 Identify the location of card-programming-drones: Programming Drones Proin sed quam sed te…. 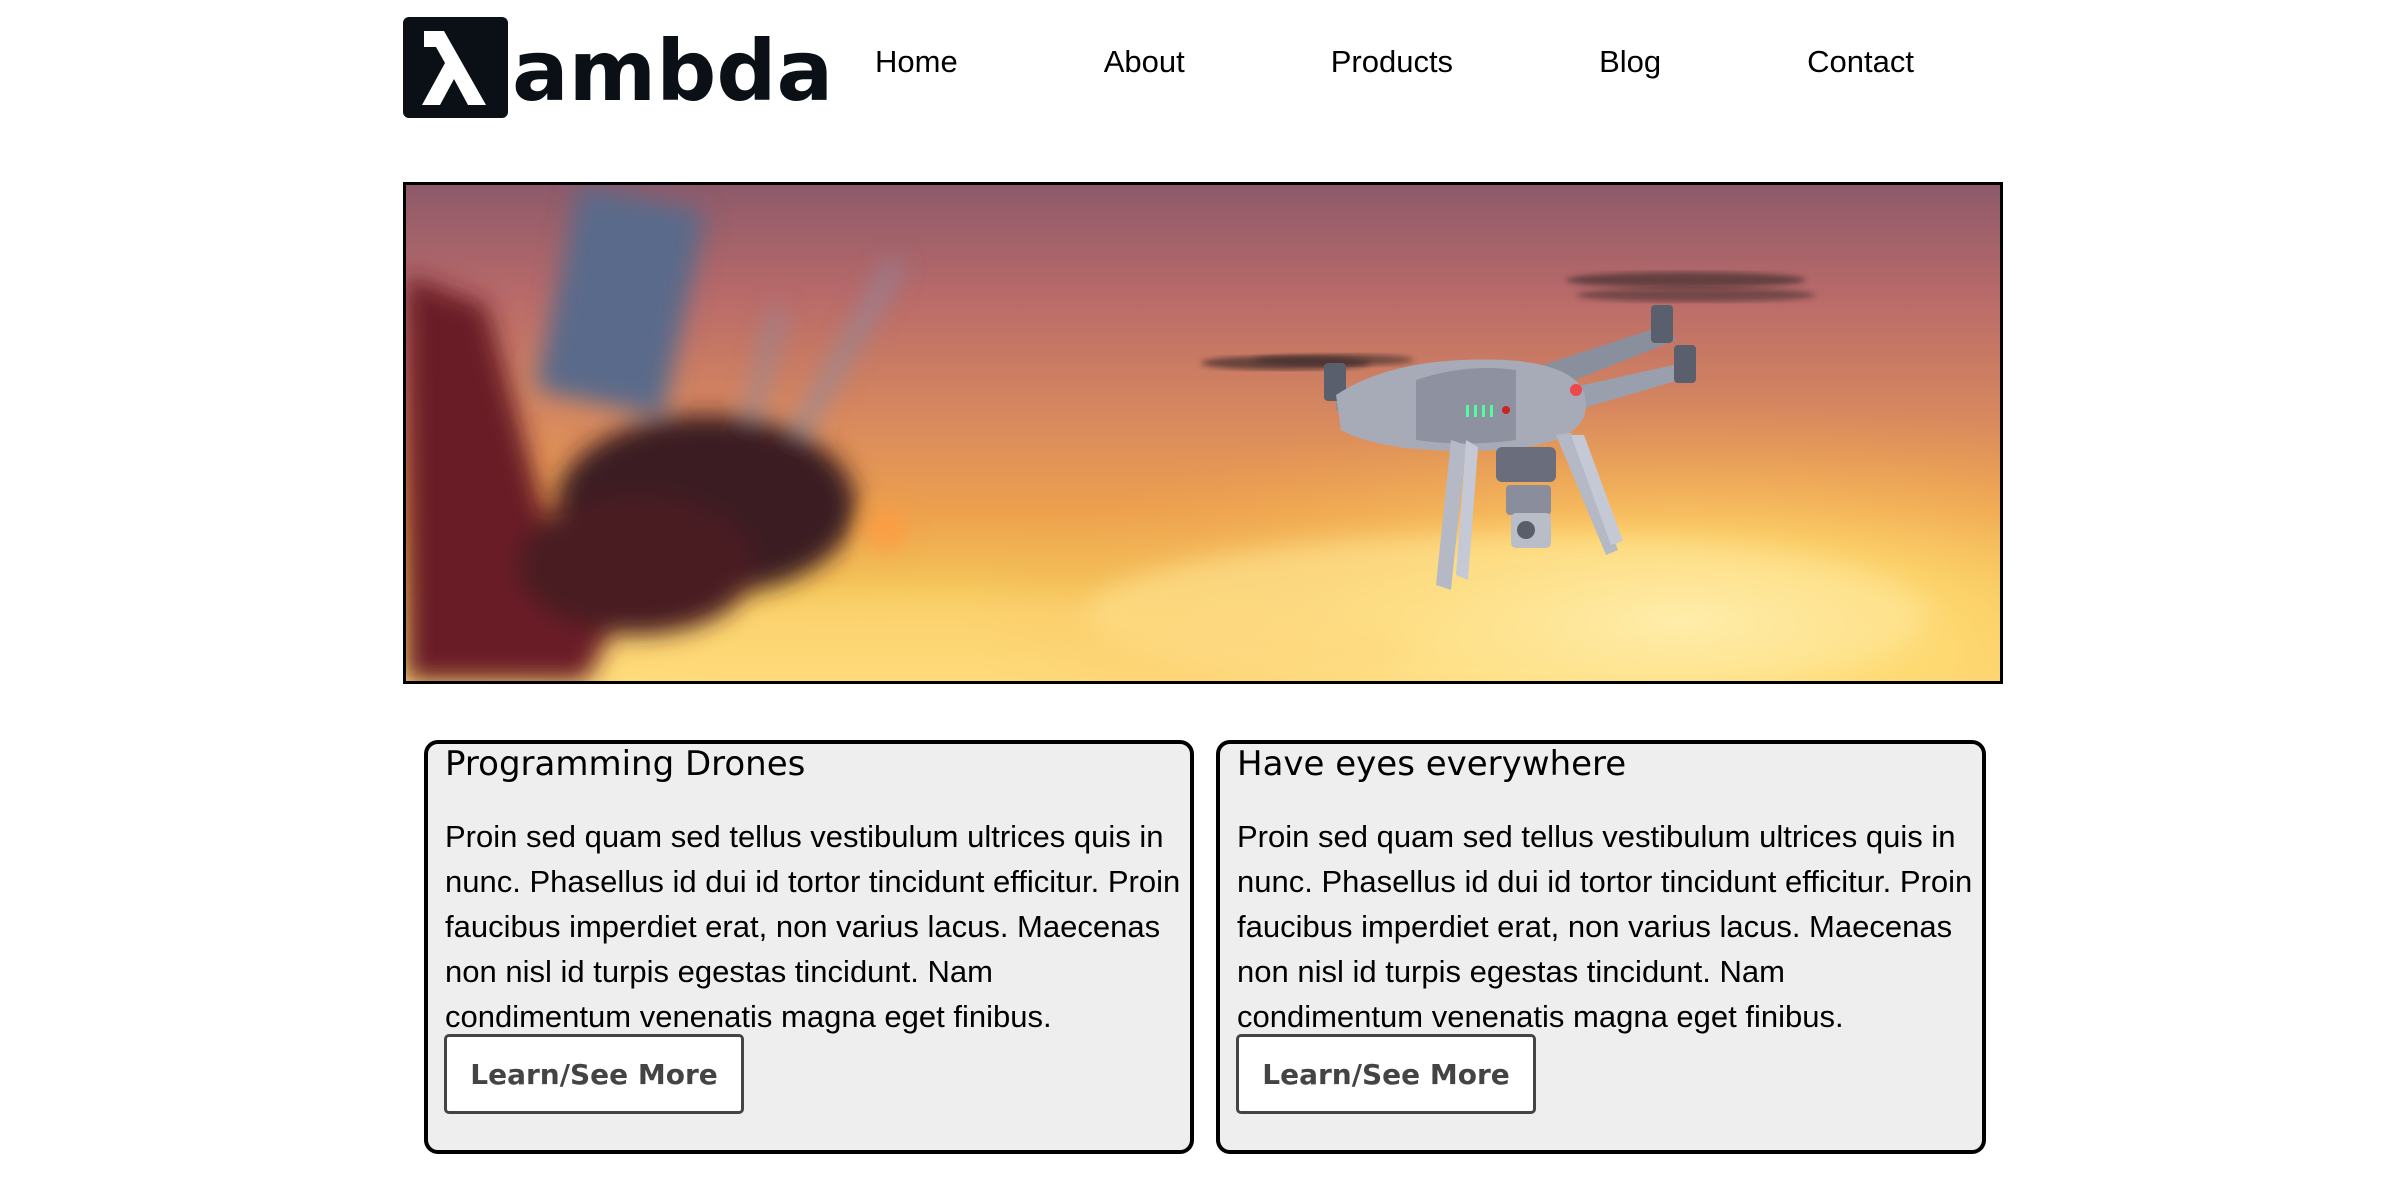
(809, 947).